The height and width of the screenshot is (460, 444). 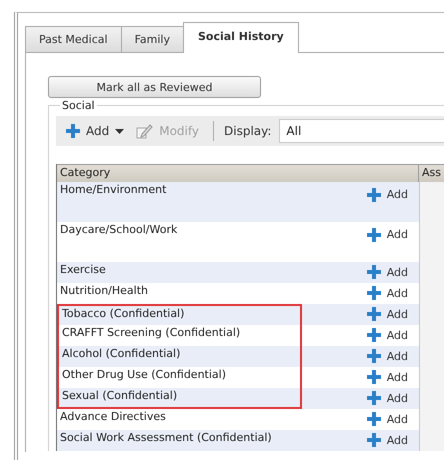 What do you see at coordinates (361, 131) in the screenshot?
I see `display-field: All` at bounding box center [361, 131].